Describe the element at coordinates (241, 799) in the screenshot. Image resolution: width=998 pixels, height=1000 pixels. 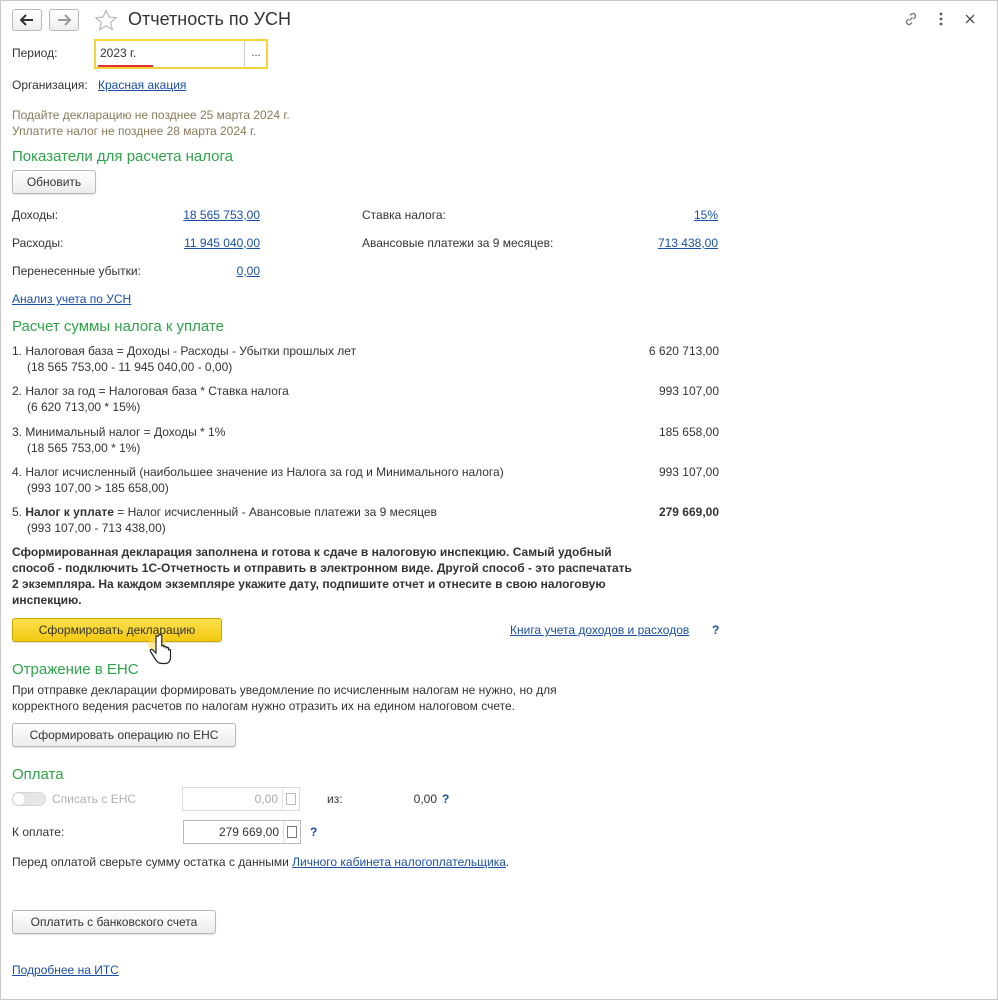
I see `ens-amount-field: 0,00` at that location.